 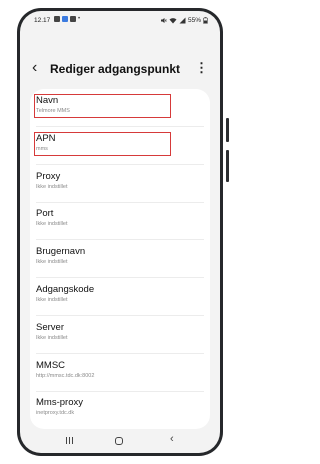 I want to click on app-notification-icon, so click(x=65, y=19).